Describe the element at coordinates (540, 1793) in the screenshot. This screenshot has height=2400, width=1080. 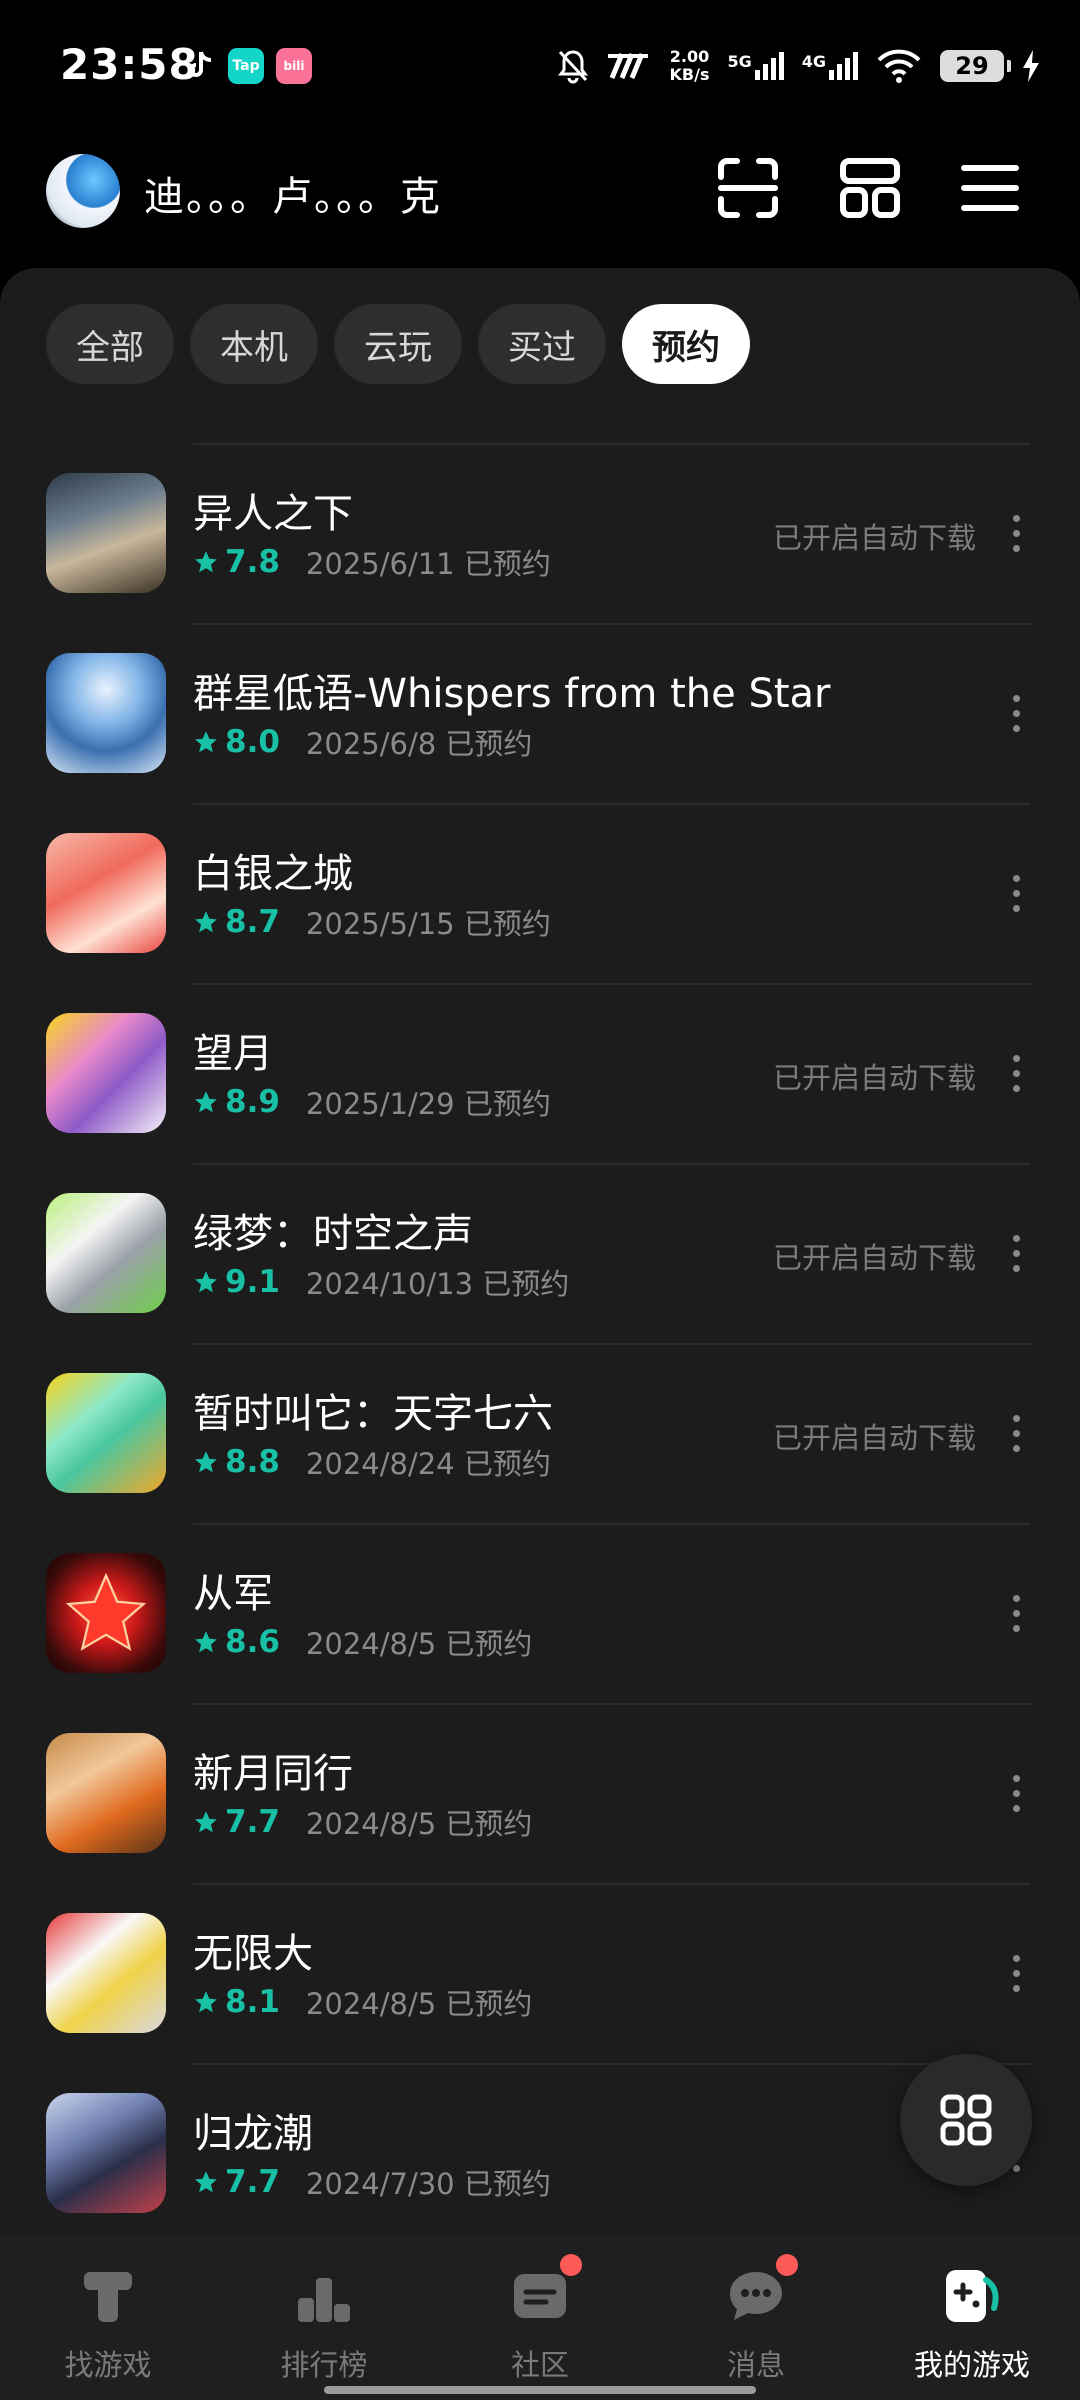
I see `game-row: 新月同行 7.7 2024/8/5 已预约` at that location.